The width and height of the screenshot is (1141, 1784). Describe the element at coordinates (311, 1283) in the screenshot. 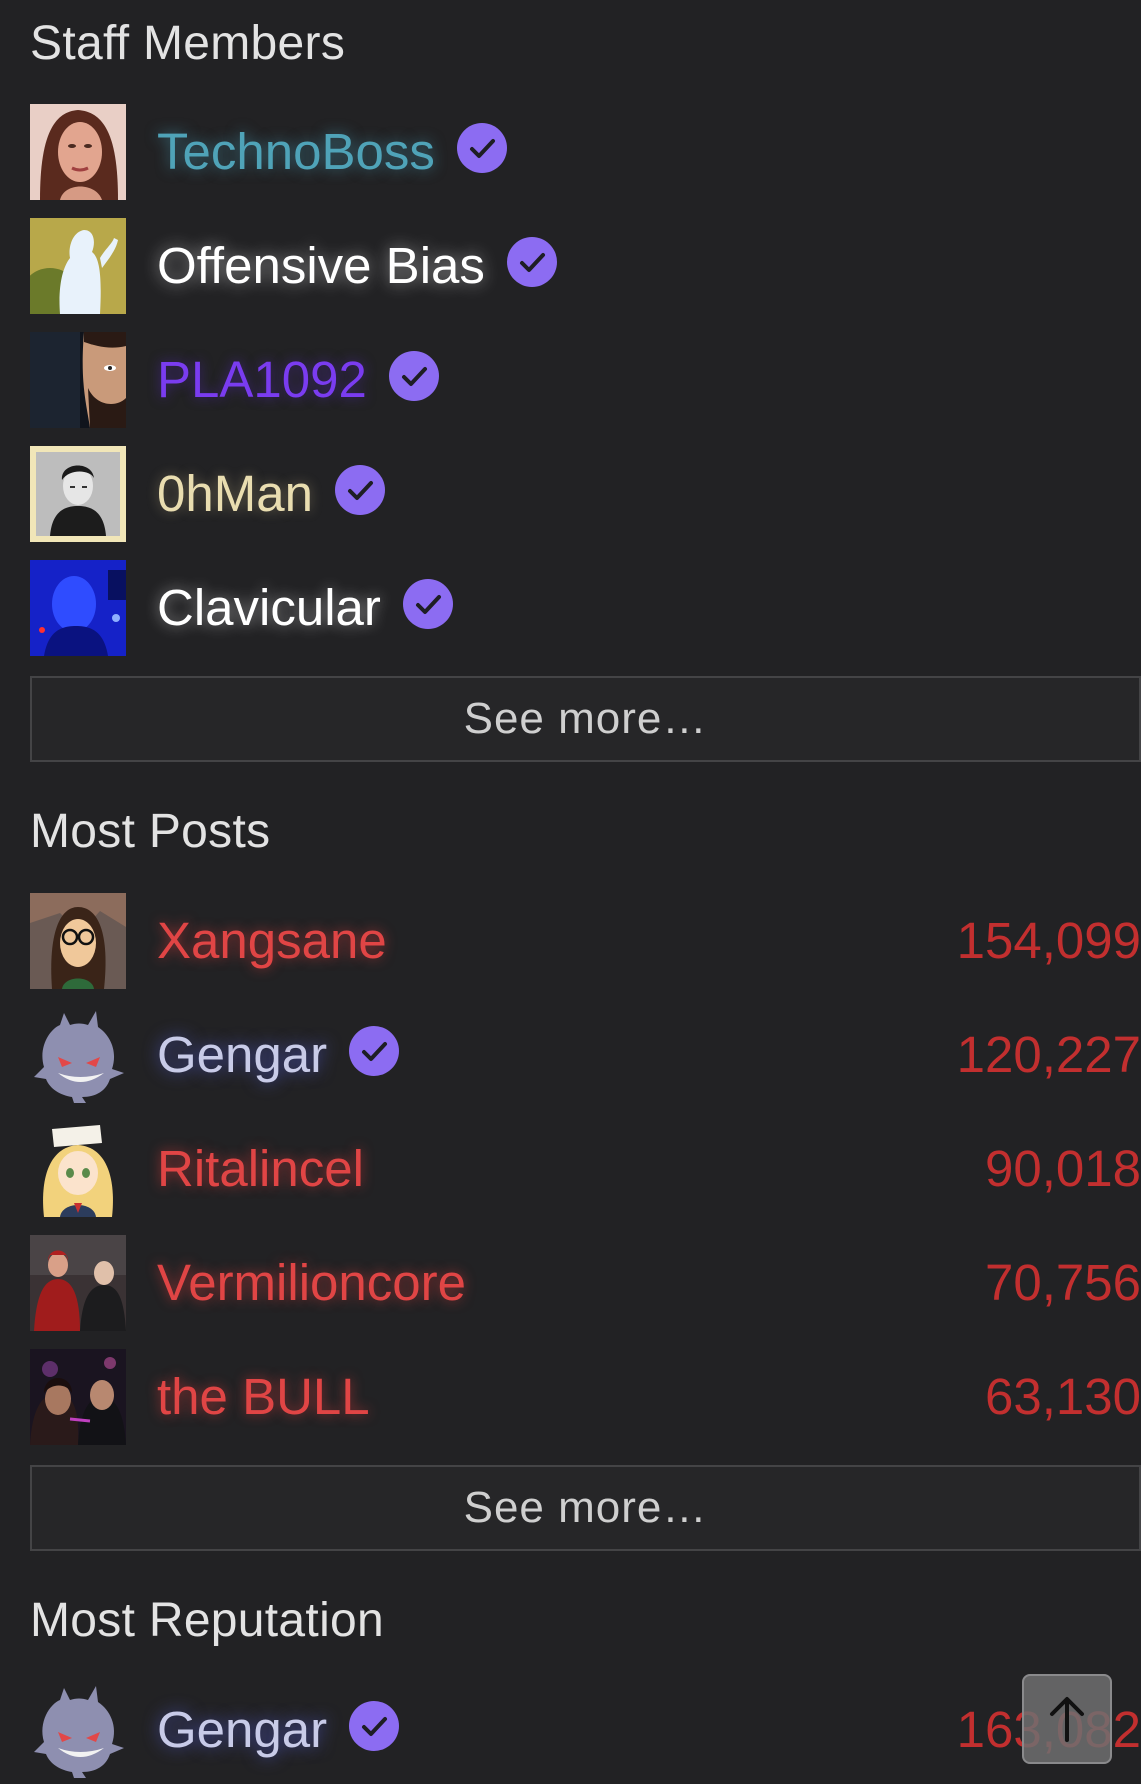

I see `member-name: Vermilioncore` at that location.